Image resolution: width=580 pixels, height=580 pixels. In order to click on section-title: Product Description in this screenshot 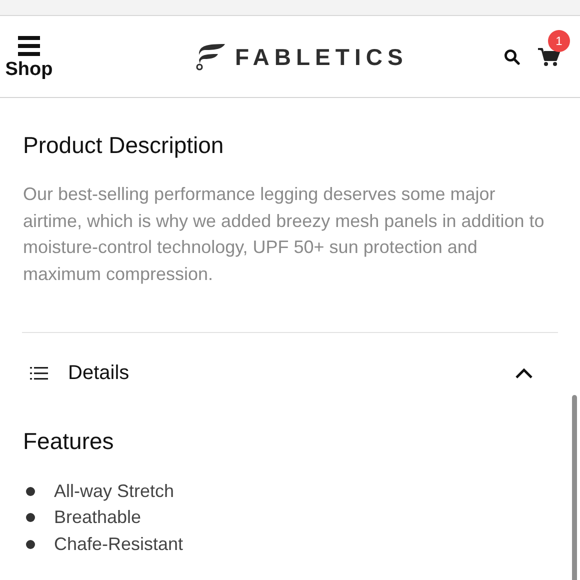, I will do `click(124, 145)`.